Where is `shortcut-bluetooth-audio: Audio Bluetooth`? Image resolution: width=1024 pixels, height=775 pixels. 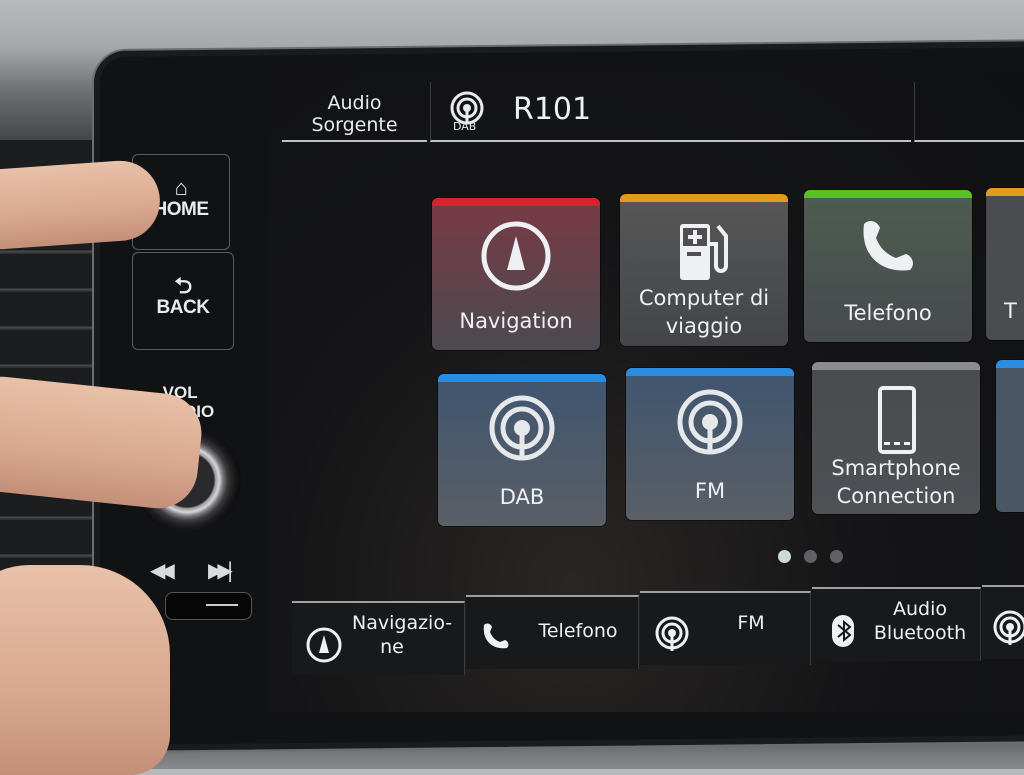
shortcut-bluetooth-audio: Audio Bluetooth is located at coordinates (896, 624).